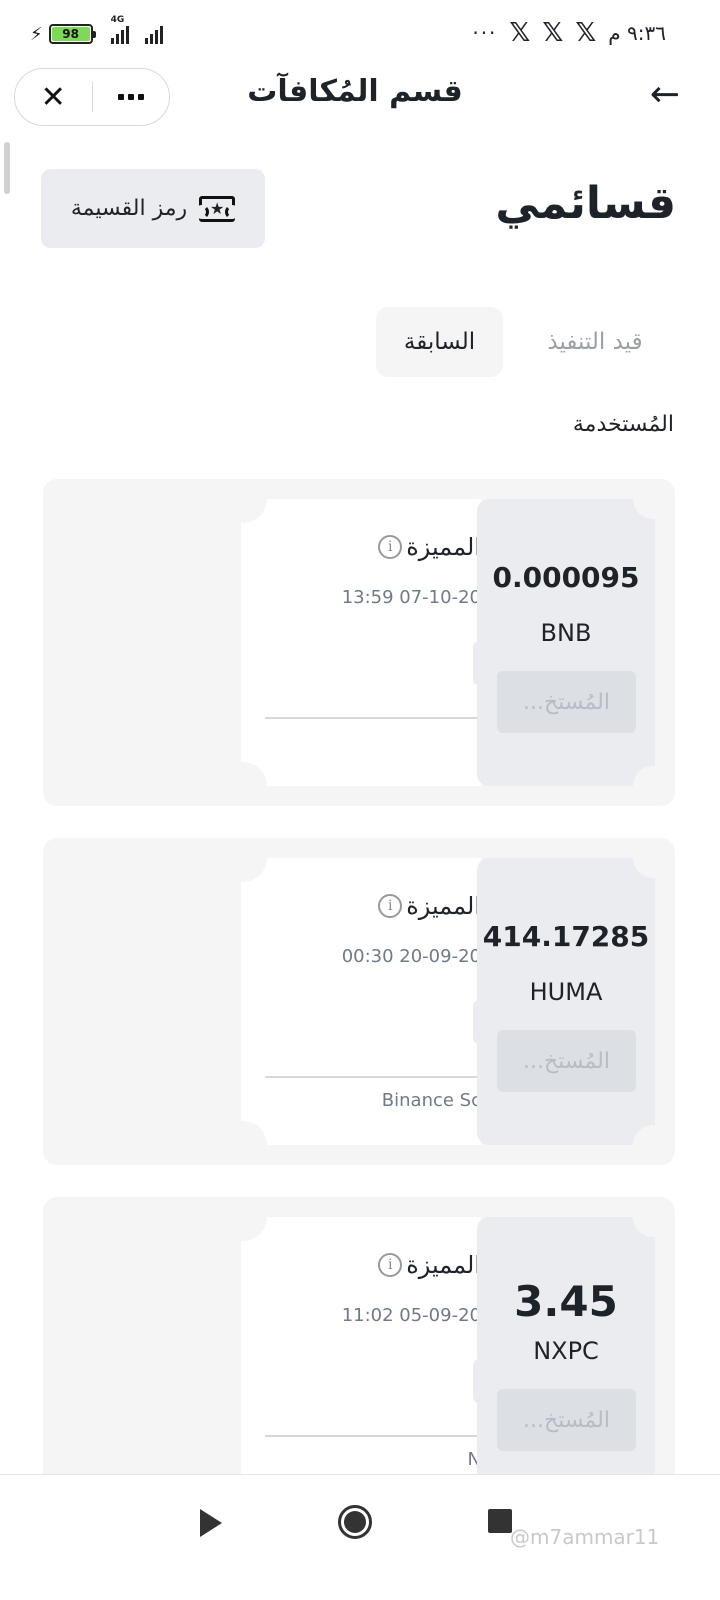  Describe the element at coordinates (350, 1001) in the screenshot. I see `voucher-details: المميزة i 00:30 20-09-20 Binance Sc` at that location.